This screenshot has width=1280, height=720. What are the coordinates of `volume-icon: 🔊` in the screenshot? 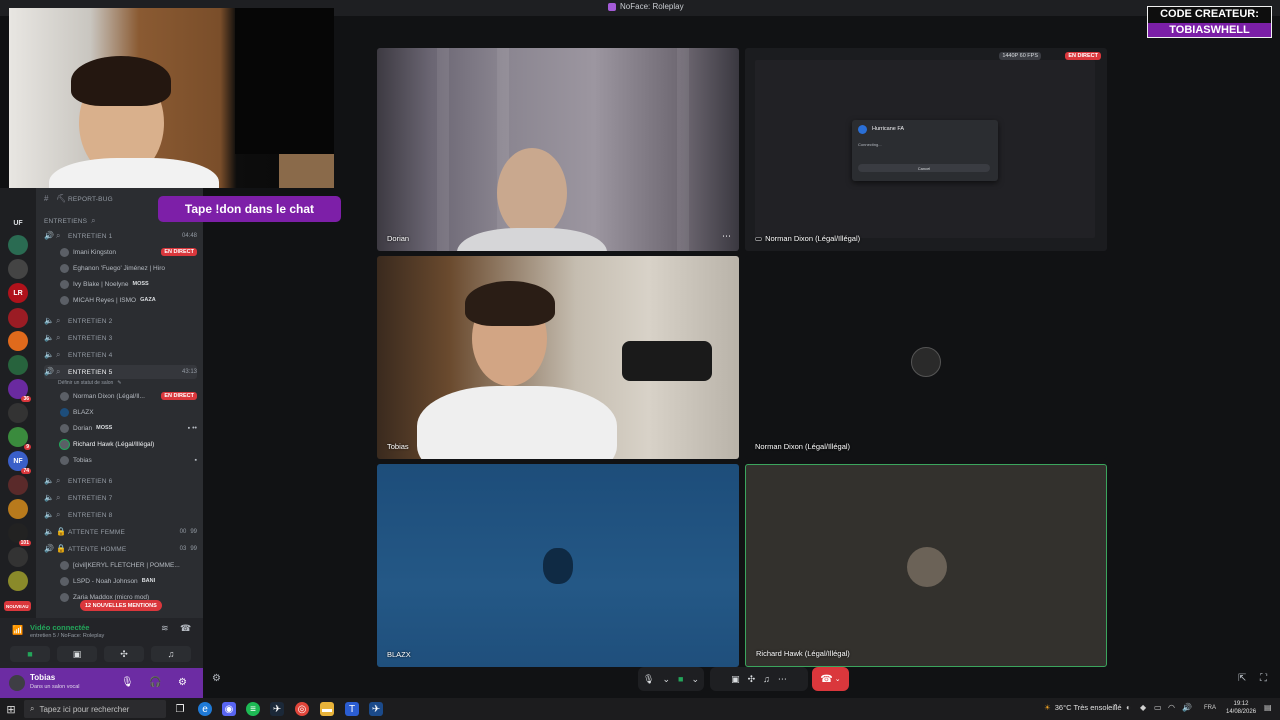 It's located at (1187, 707).